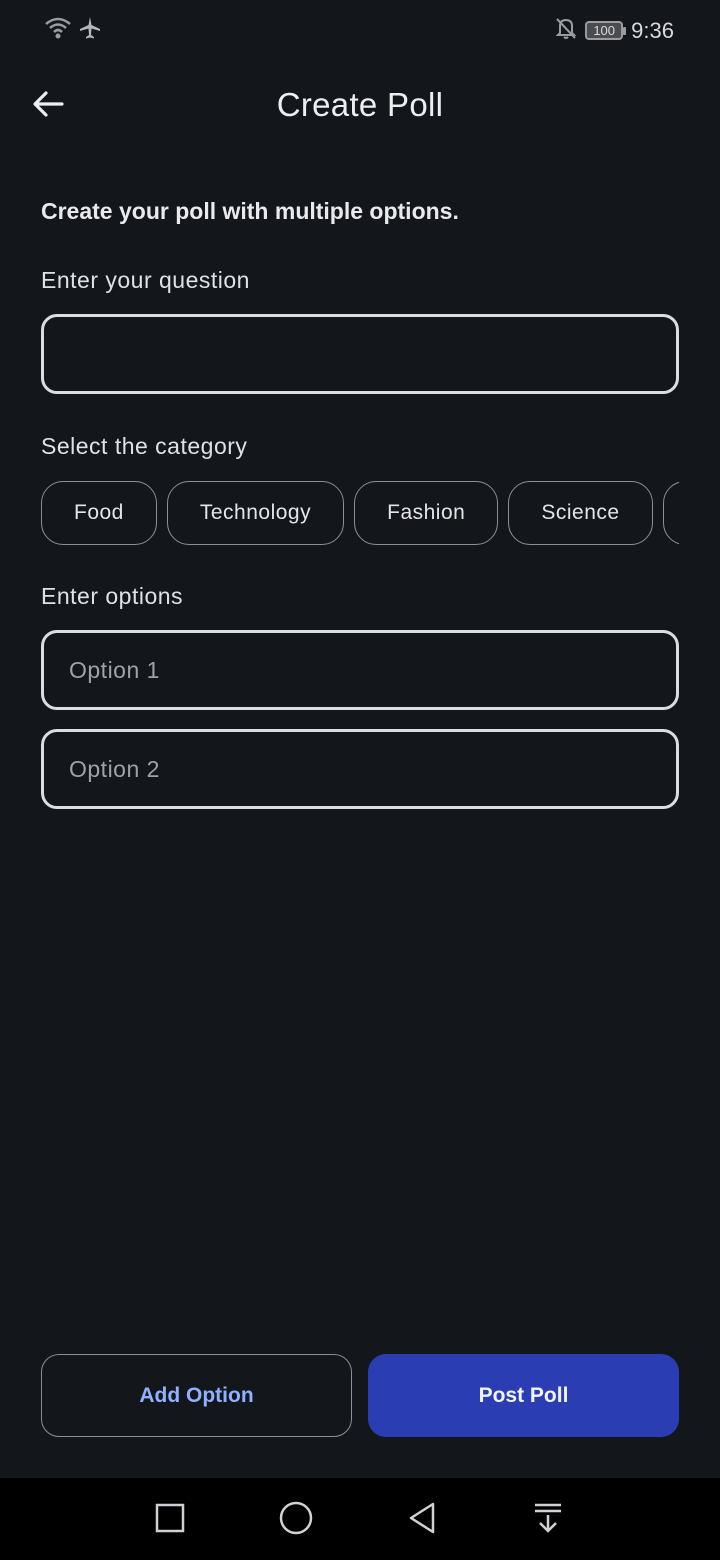  Describe the element at coordinates (606, 30) in the screenshot. I see `battery-icon: 100` at that location.